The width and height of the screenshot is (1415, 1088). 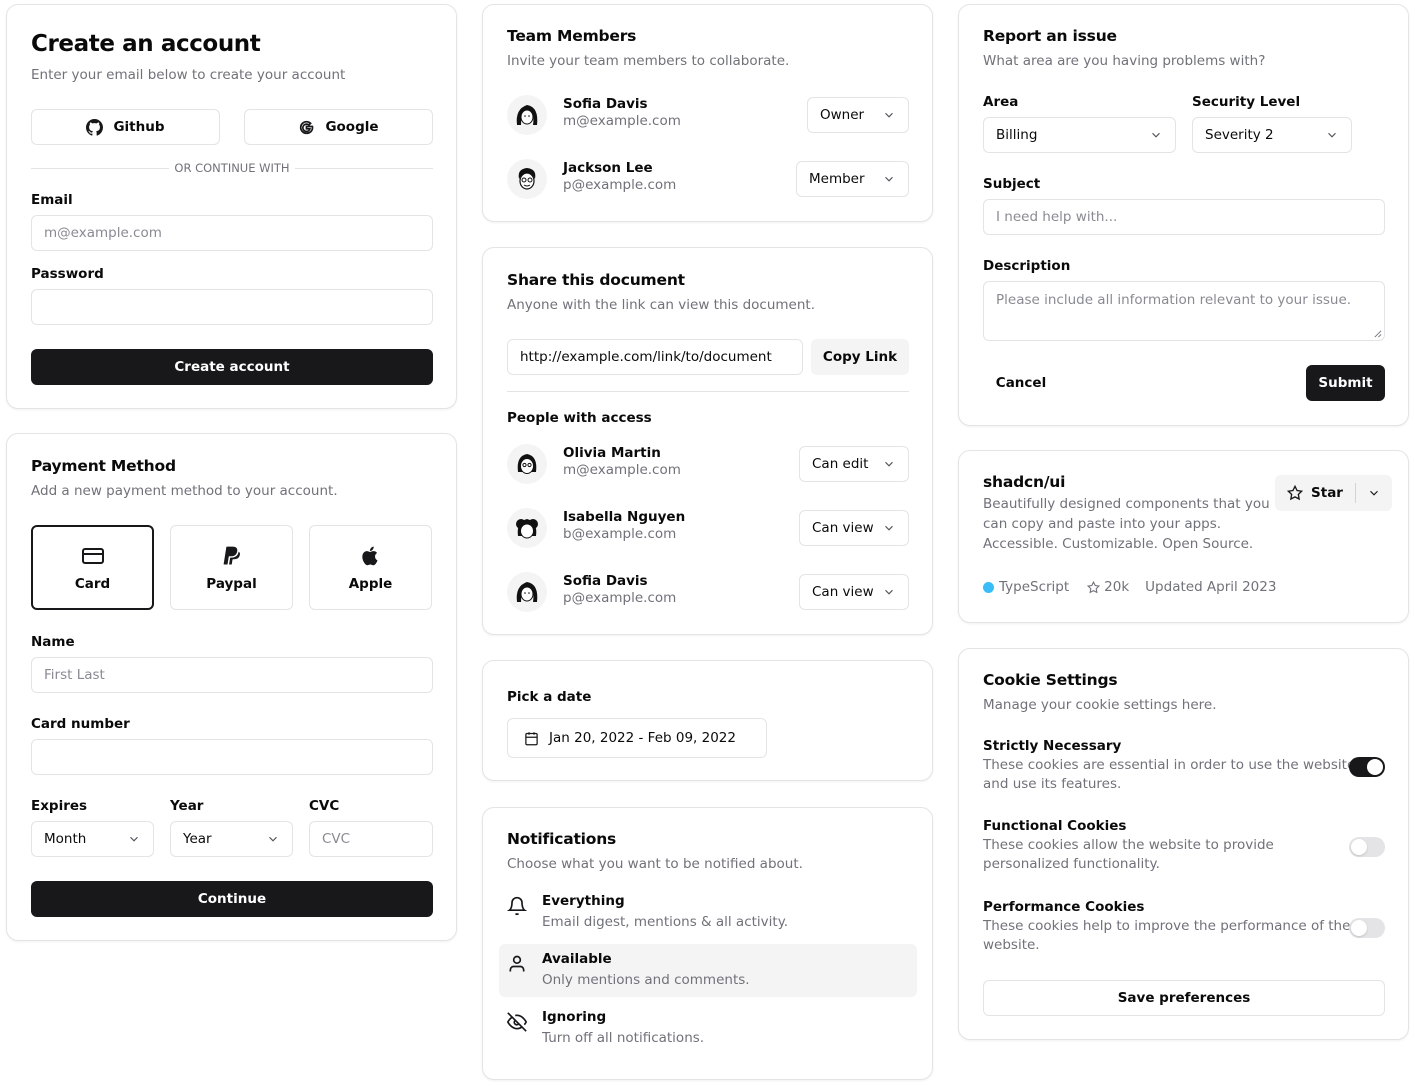 I want to click on cookie-item-desc: personalized functionality., so click(x=1071, y=864).